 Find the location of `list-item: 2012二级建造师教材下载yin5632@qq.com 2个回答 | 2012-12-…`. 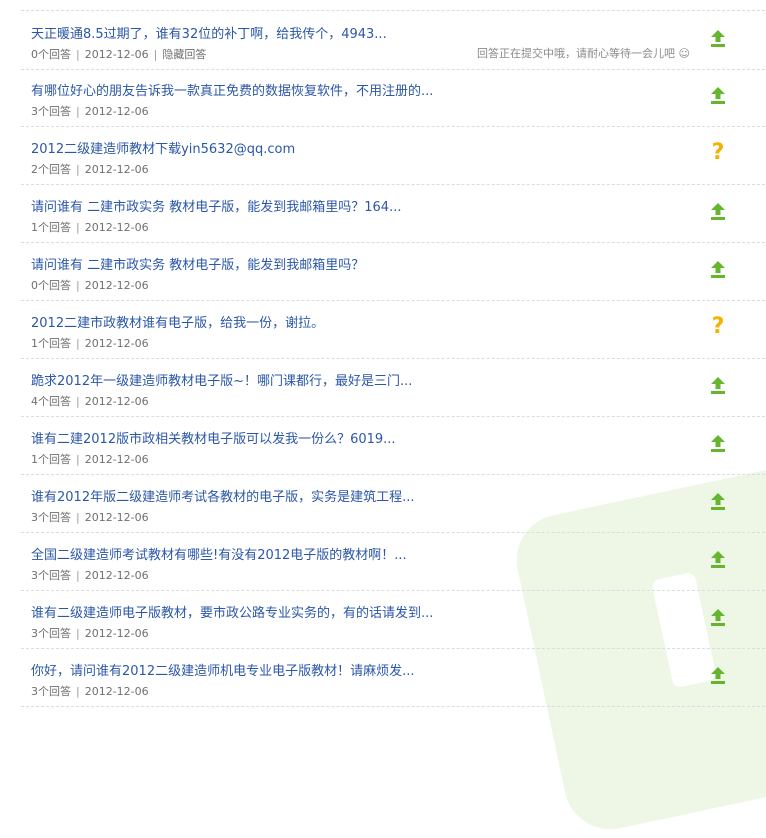

list-item: 2012二级建造师教材下载yin5632@qq.com 2个回答 | 2012-12-… is located at coordinates (393, 155).